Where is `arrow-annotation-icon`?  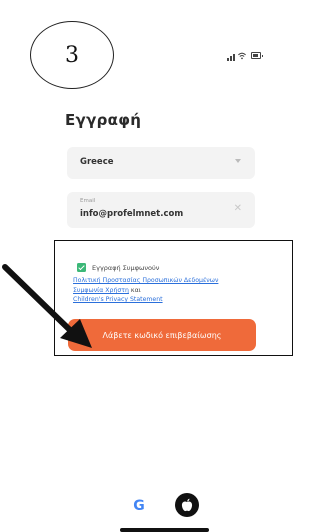 arrow-annotation-icon is located at coordinates (47, 306).